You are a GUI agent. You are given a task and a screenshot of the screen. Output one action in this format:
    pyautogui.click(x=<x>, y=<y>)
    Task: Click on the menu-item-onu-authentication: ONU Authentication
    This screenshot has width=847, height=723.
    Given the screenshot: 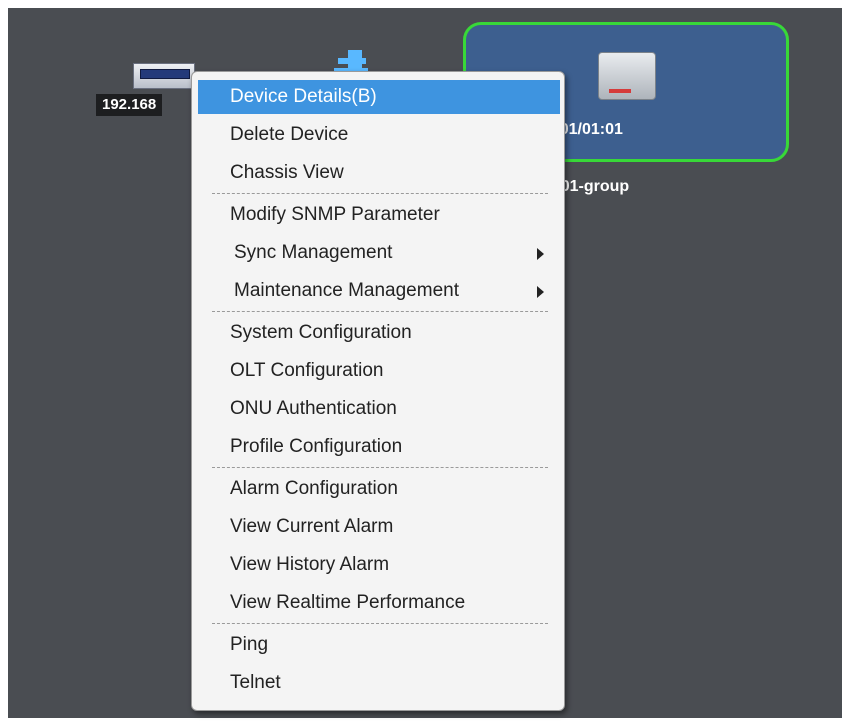 What is the action you would take?
    pyautogui.click(x=379, y=409)
    